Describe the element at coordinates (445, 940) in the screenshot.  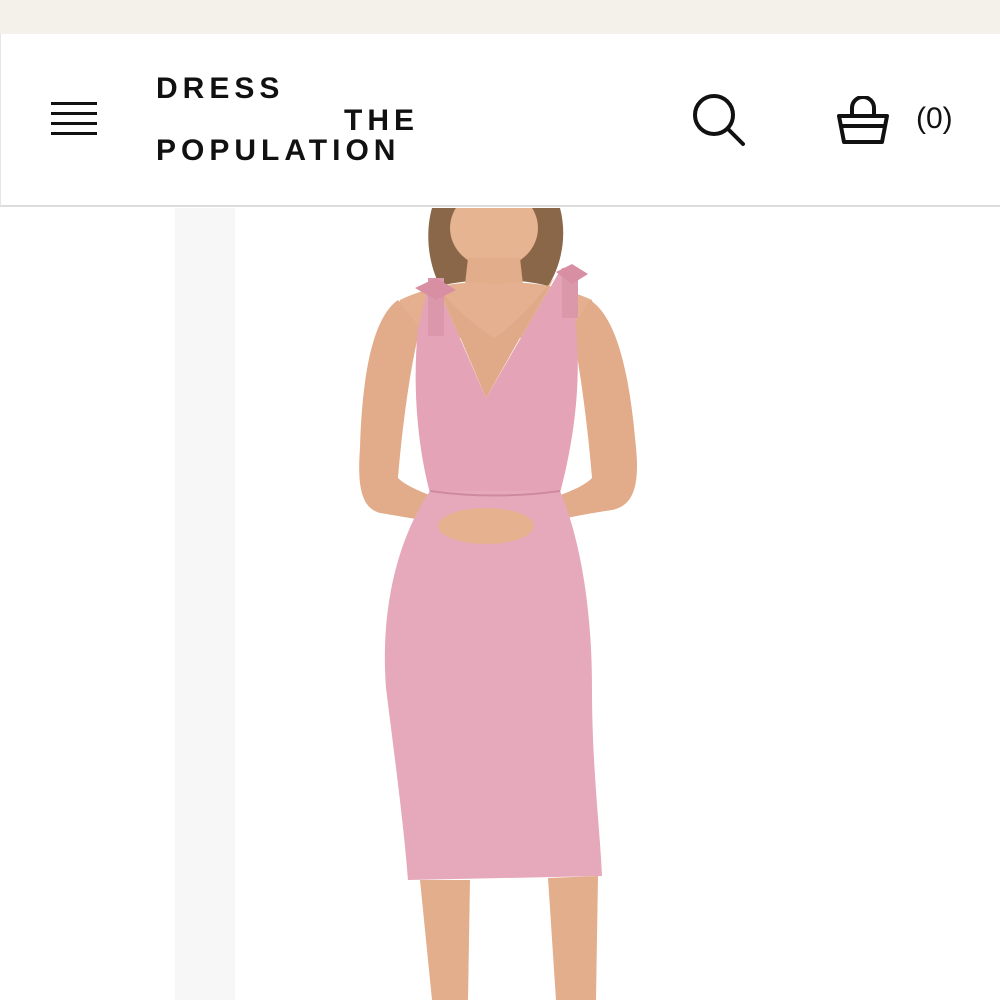
I see `model-legs` at that location.